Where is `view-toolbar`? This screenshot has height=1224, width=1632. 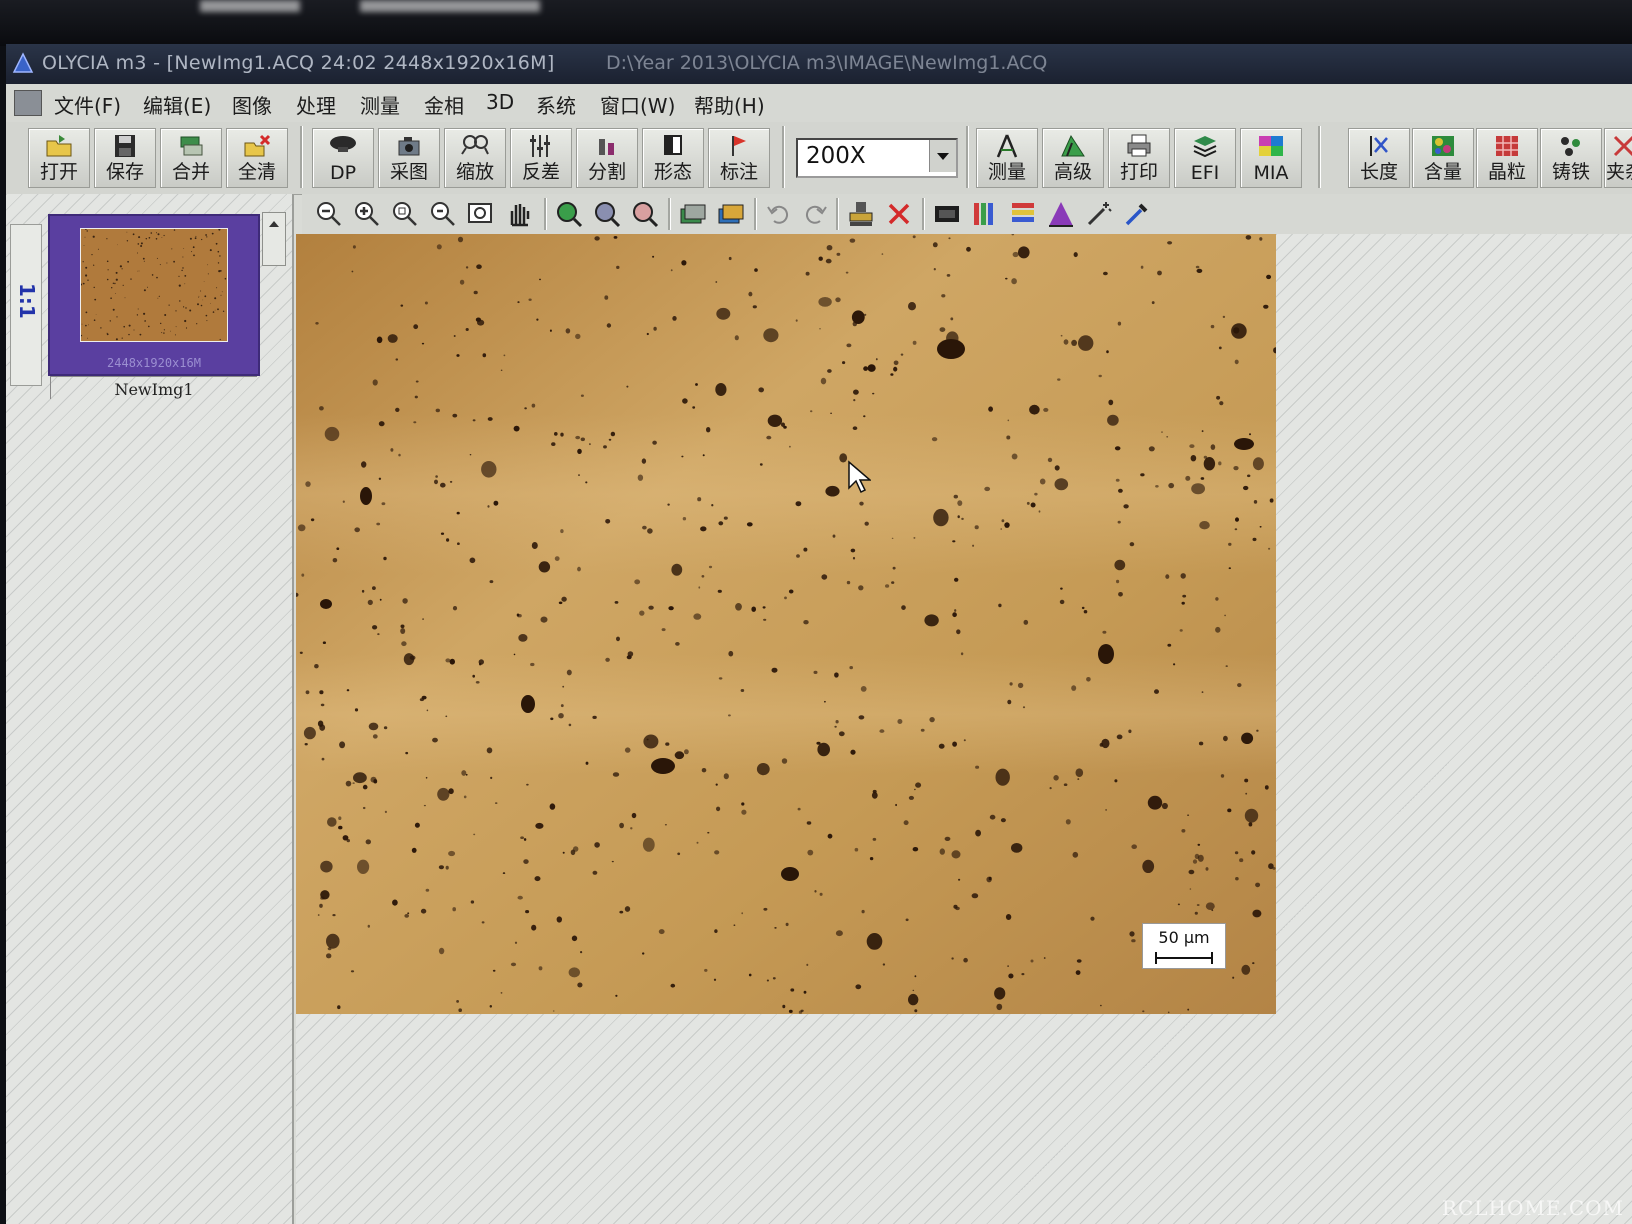 view-toolbar is located at coordinates (967, 214).